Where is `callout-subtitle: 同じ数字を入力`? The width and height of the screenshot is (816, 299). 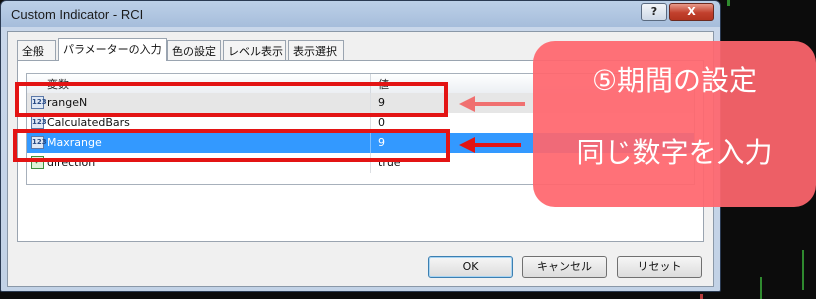 callout-subtitle: 同じ数字を入力 is located at coordinates (674, 152).